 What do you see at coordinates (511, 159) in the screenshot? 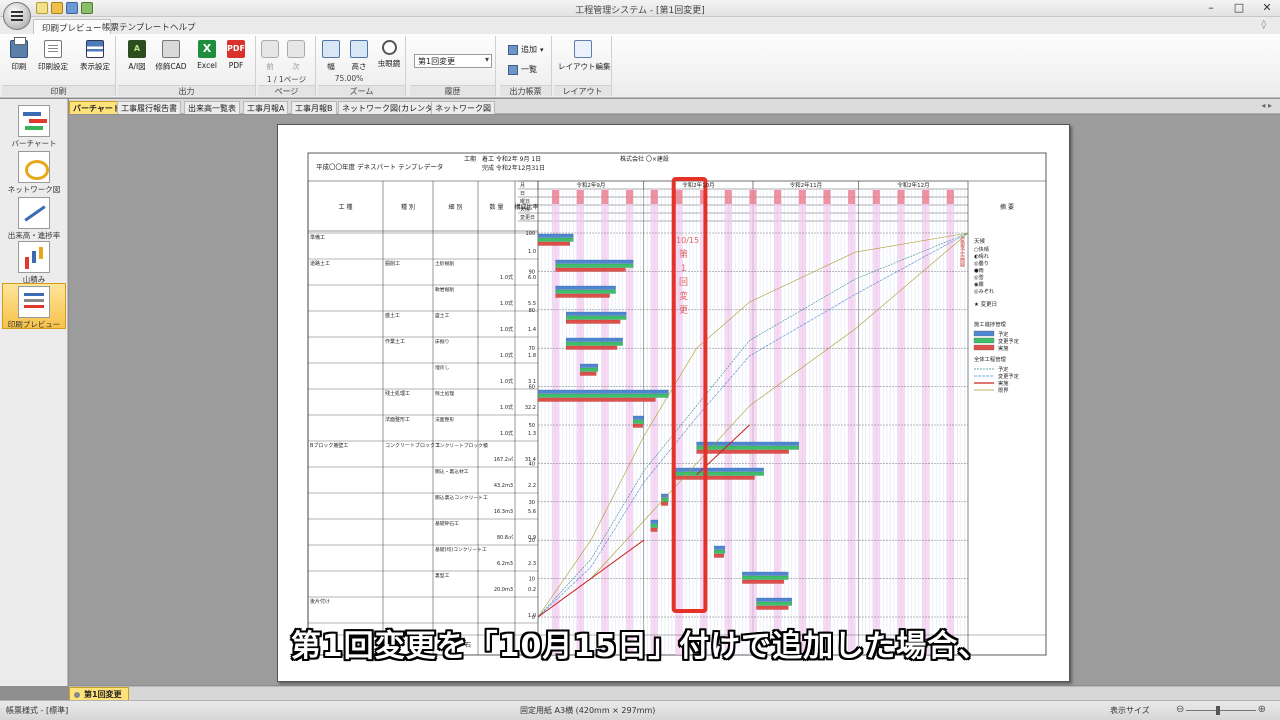
I see `sheet-kouki-start: 着工 令和2年 9月 1日` at bounding box center [511, 159].